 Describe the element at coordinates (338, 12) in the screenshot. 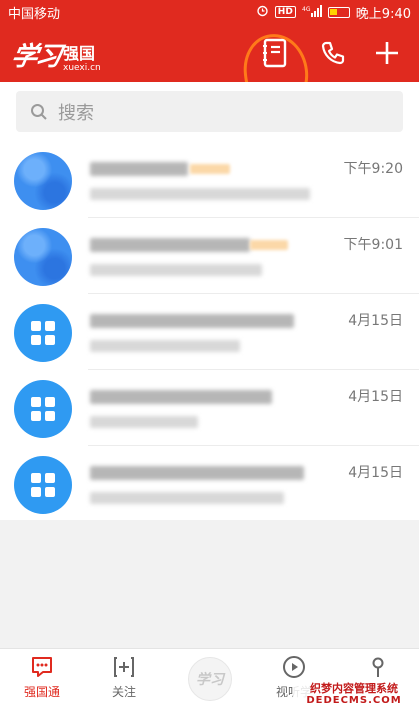

I see `battery-icon` at that location.